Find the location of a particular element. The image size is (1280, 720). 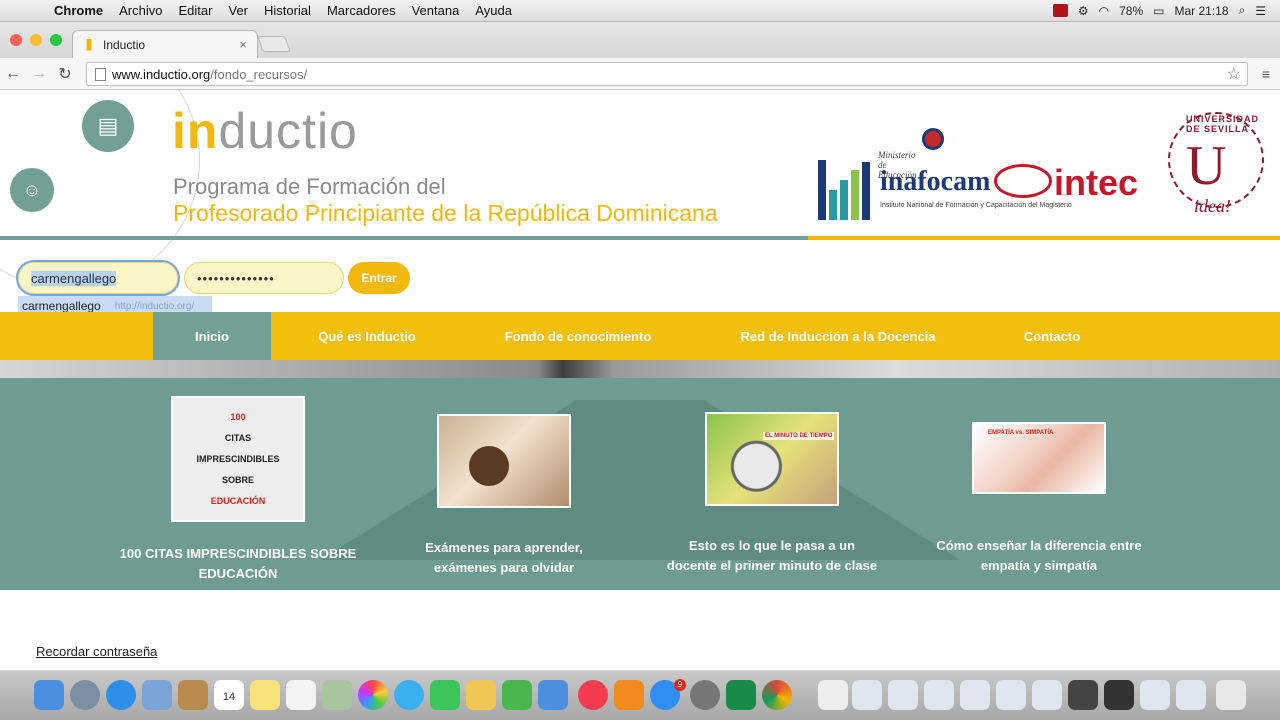

reminders-icon is located at coordinates (301, 695).